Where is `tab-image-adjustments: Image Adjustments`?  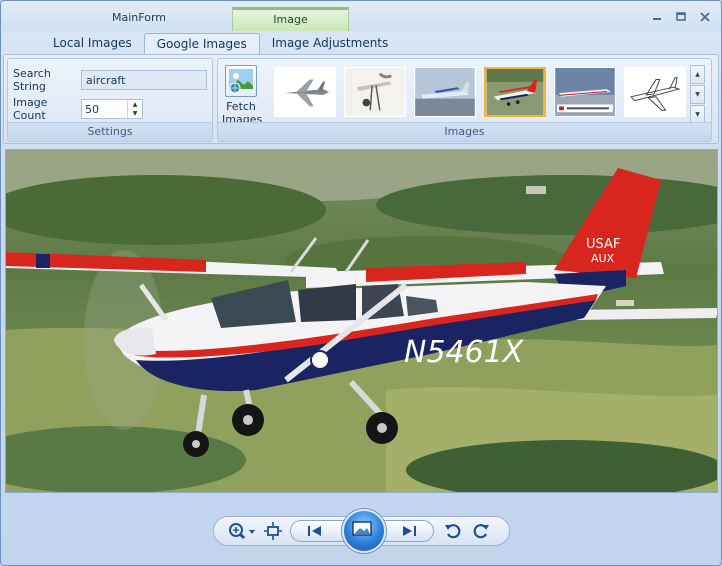 tab-image-adjustments: Image Adjustments is located at coordinates (330, 43).